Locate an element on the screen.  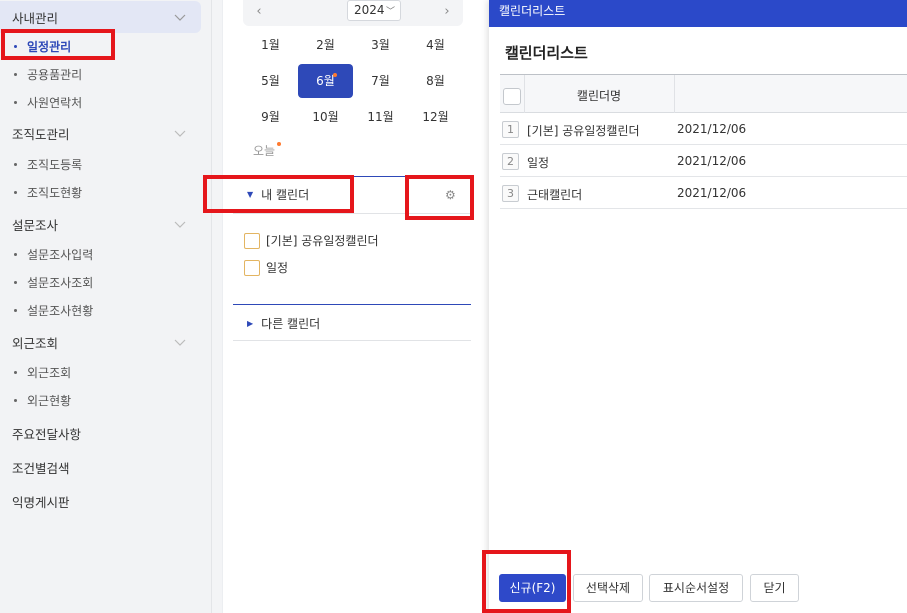
today-link: 오늘 is located at coordinates (267, 150).